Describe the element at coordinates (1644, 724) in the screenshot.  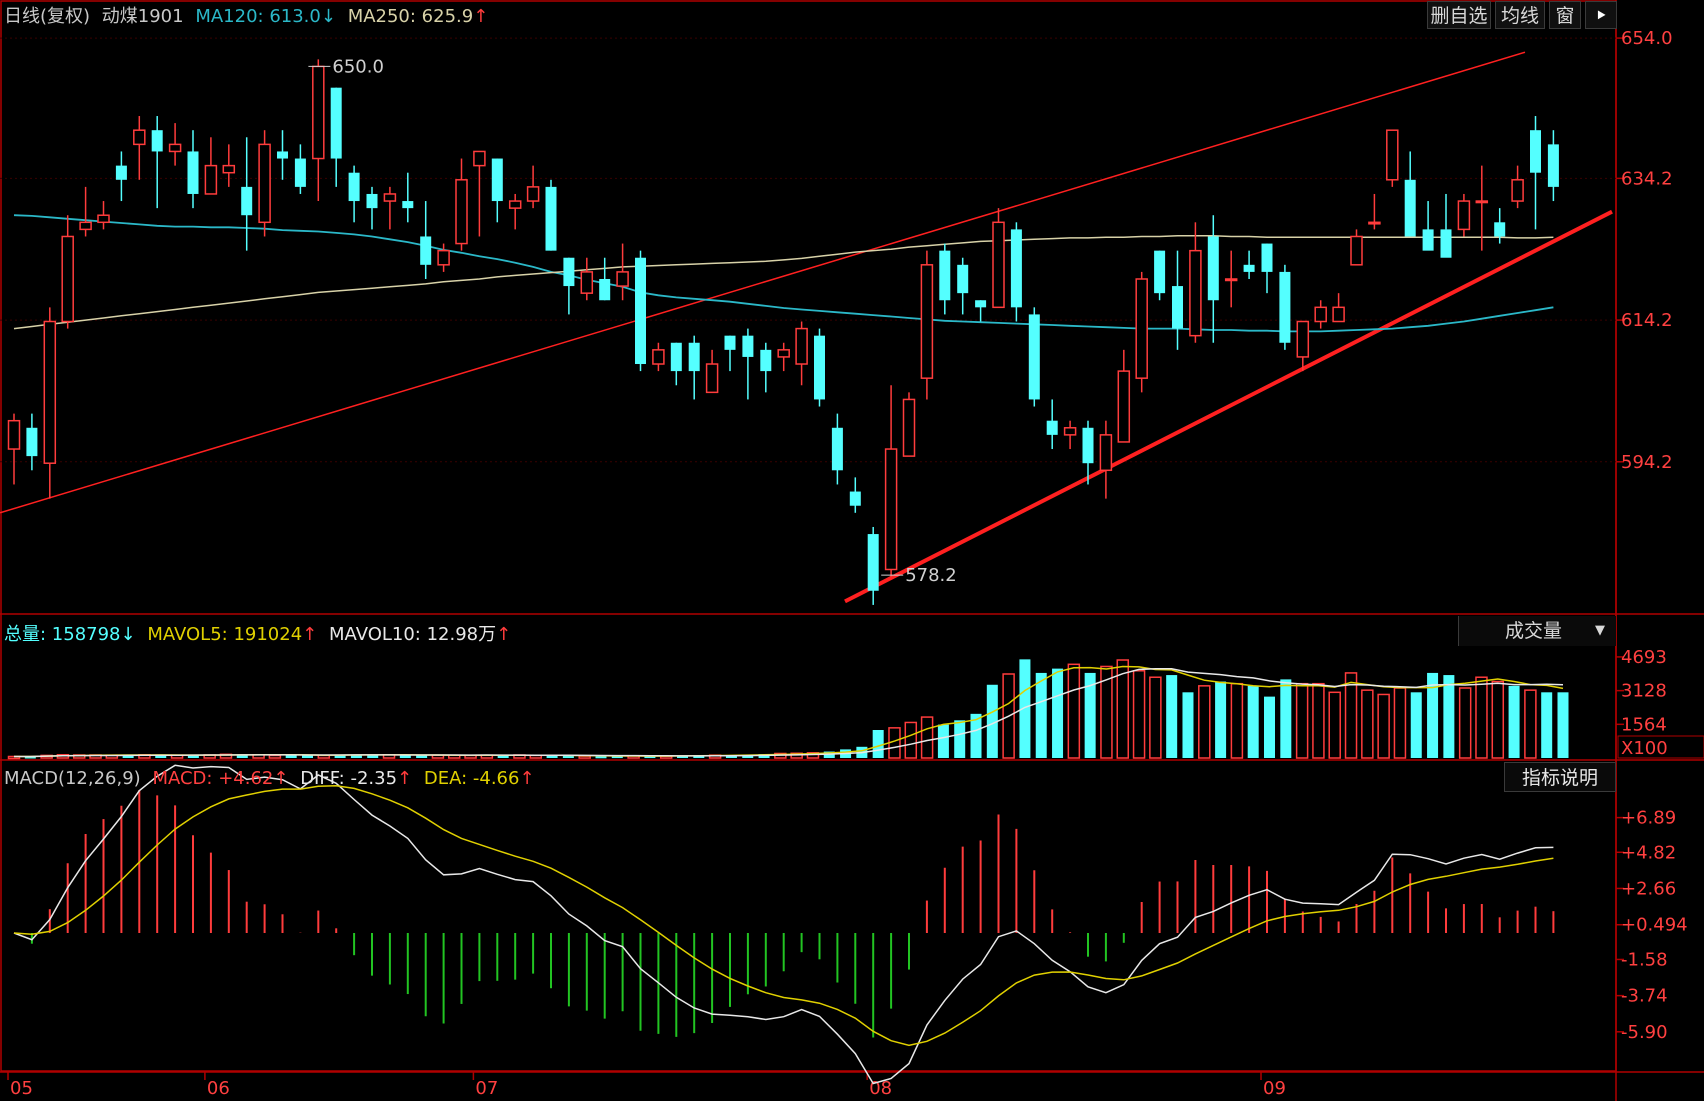
I see `volume-tick-label: 1564` at that location.